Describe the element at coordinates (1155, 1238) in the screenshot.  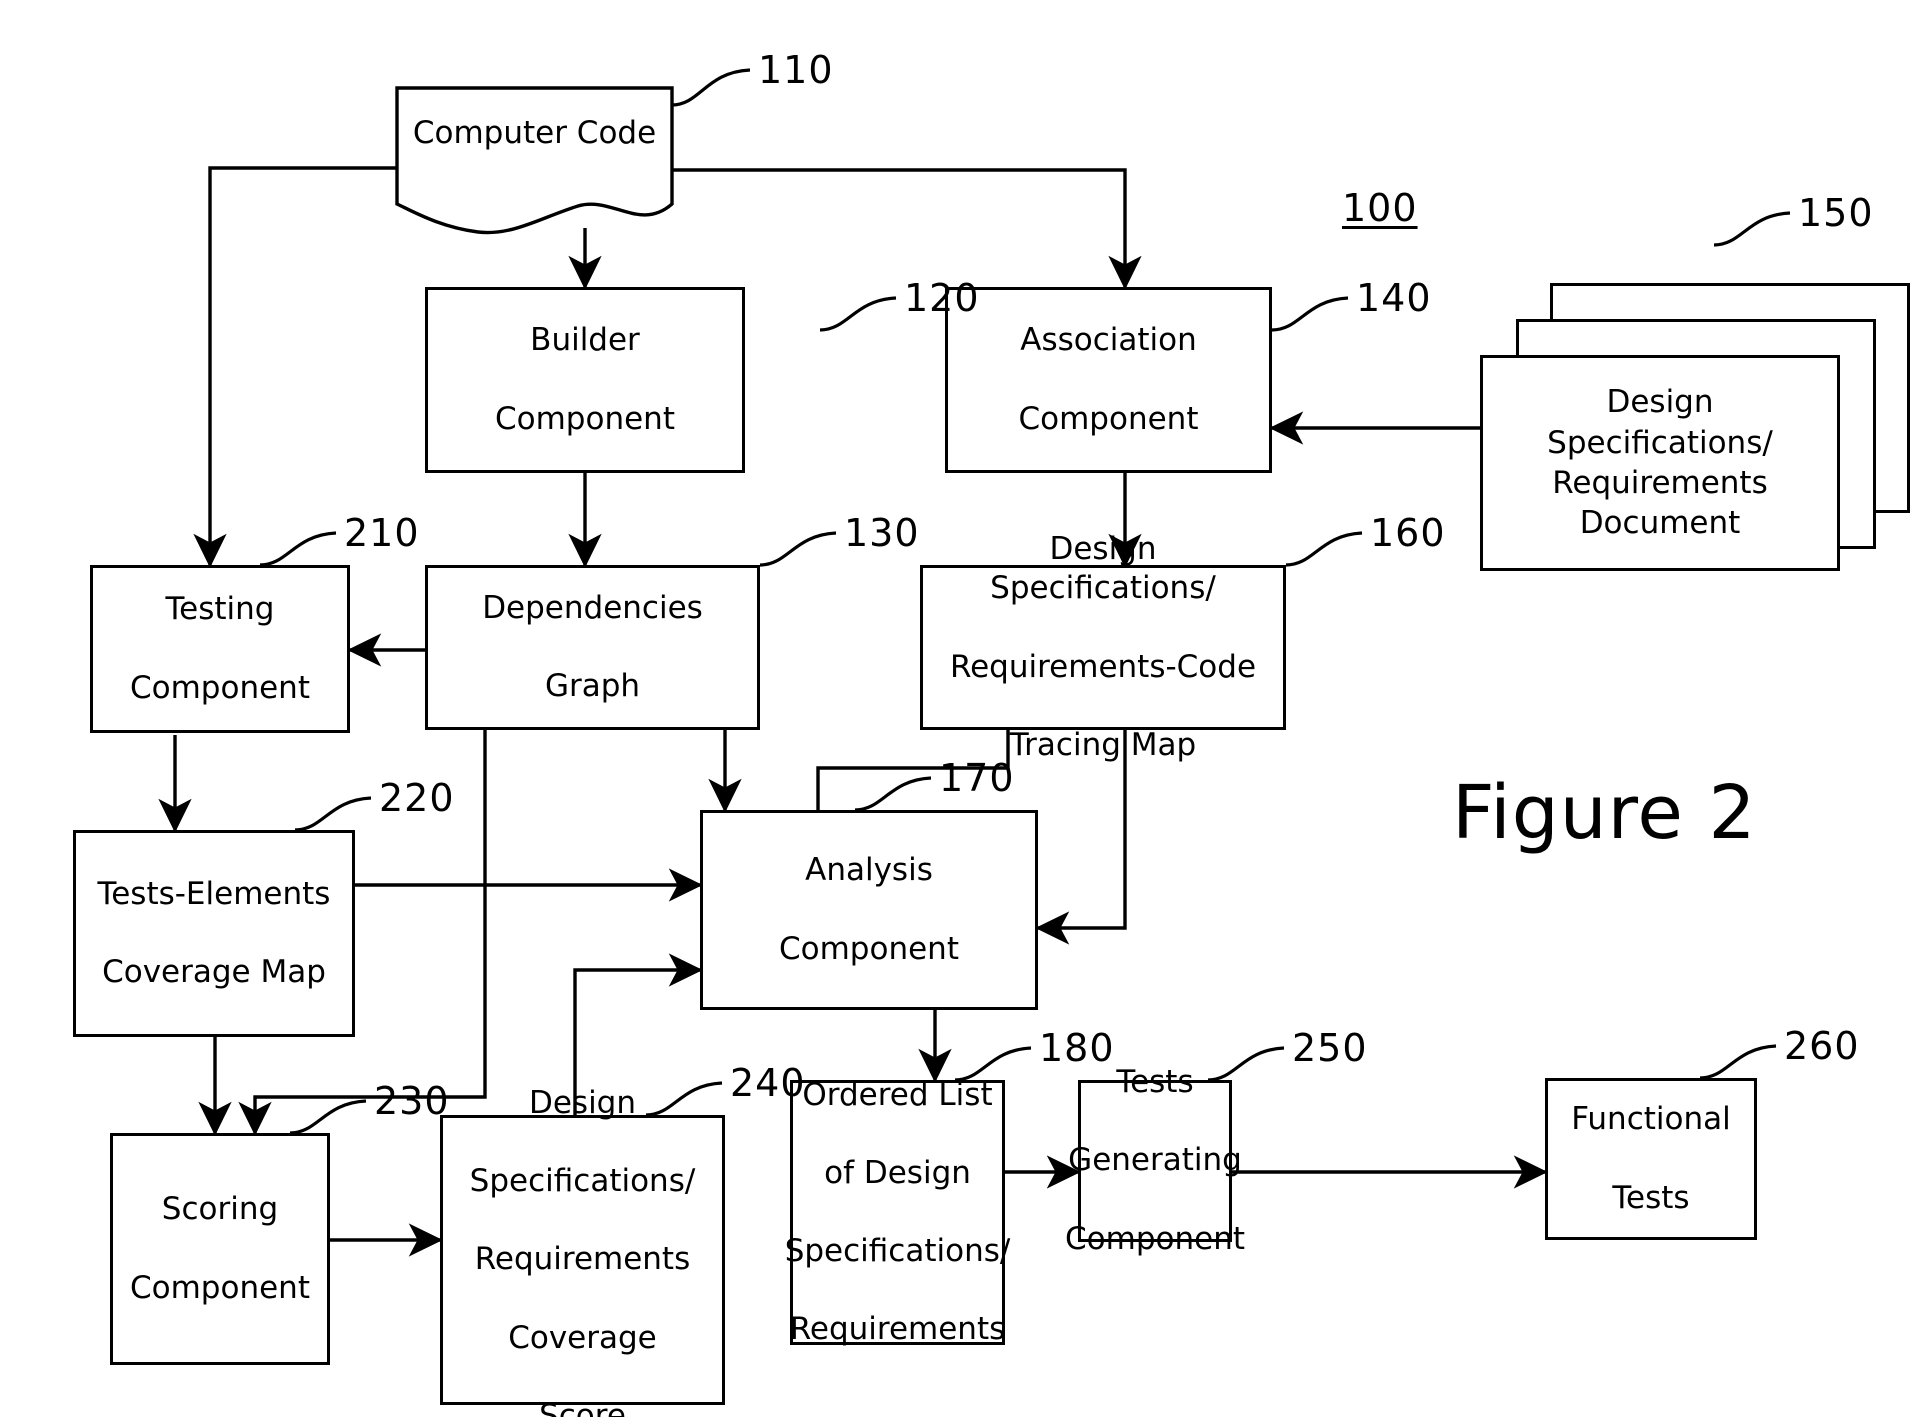
I see `testsgen-line-3: Component` at that location.